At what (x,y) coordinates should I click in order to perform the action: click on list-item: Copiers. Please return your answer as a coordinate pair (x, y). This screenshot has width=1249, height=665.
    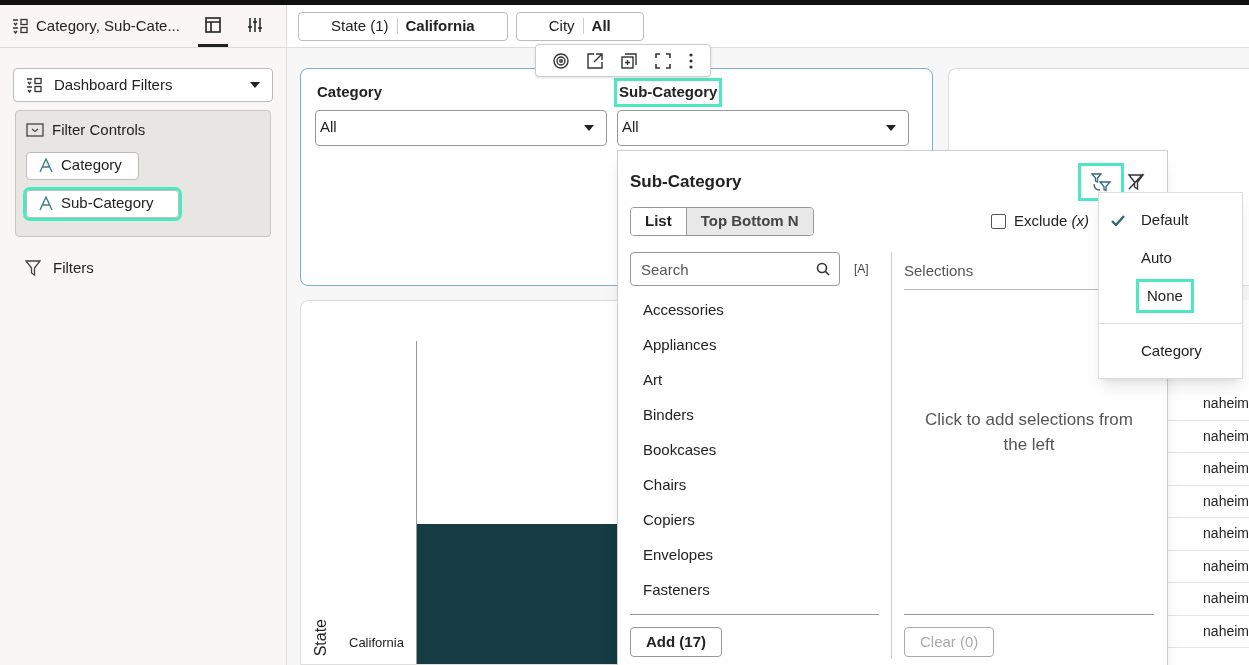
    Looking at the image, I should click on (754, 520).